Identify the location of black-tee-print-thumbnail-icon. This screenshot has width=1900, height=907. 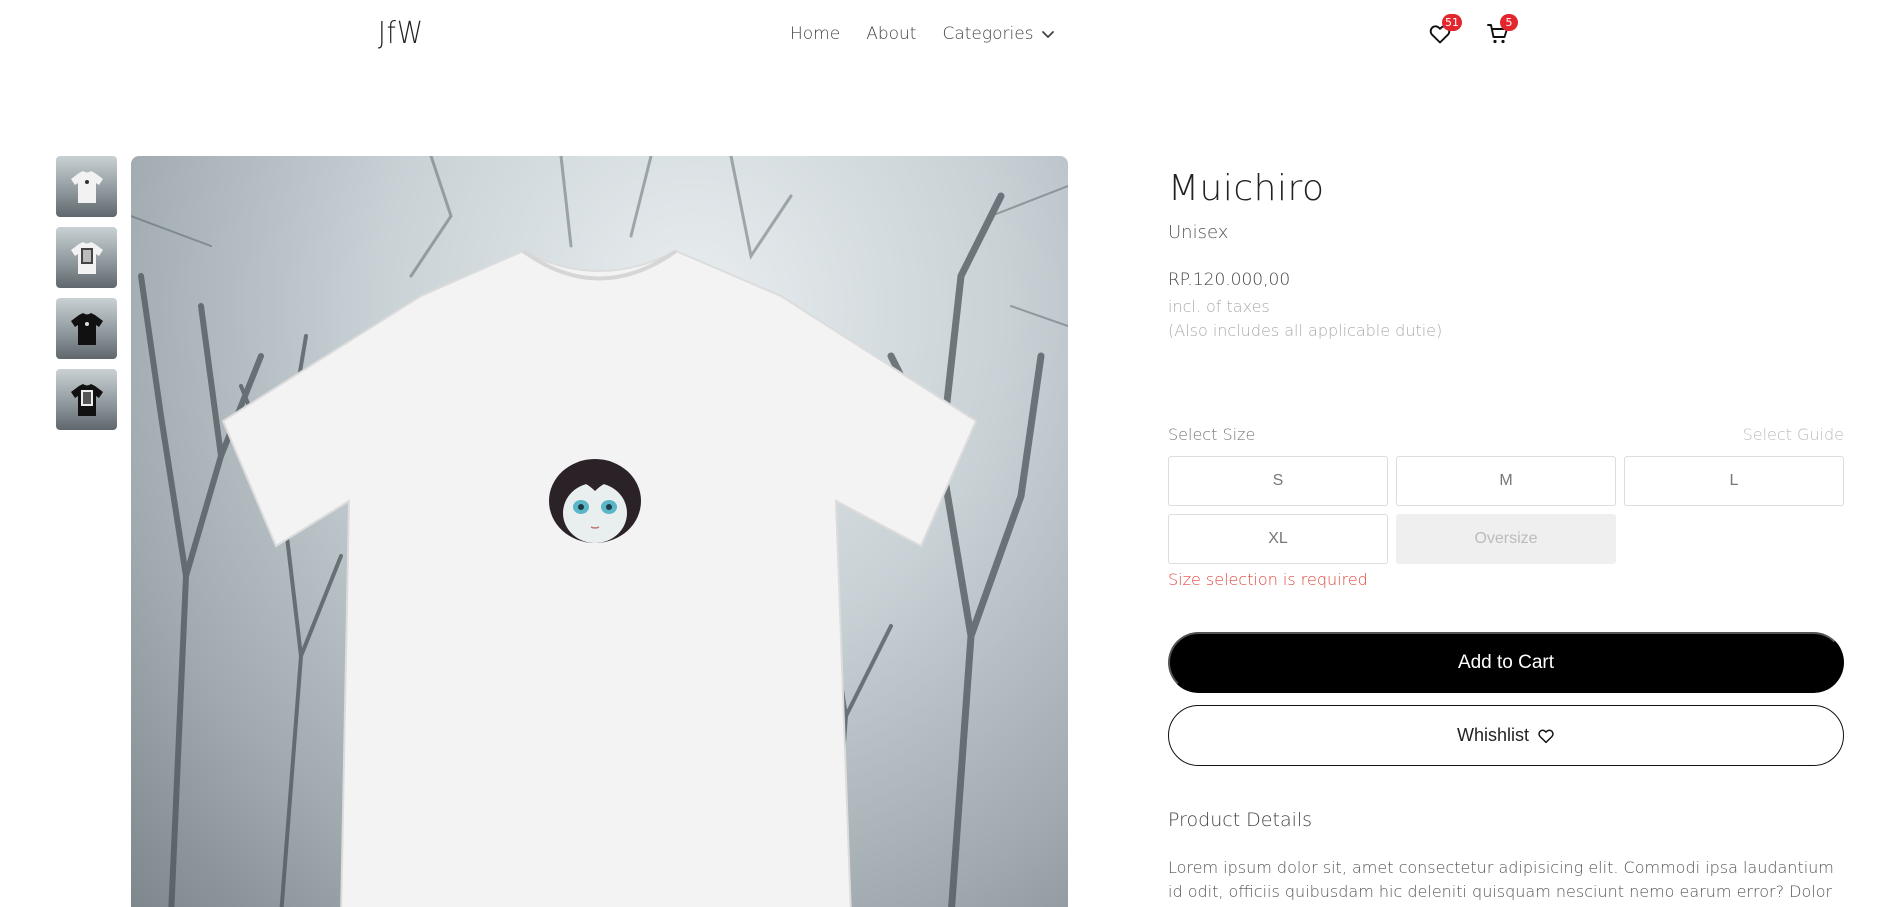
(86, 399).